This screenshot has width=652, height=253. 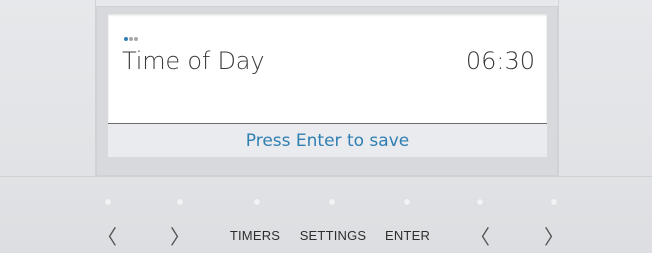 I want to click on left-next-button: 〉, so click(x=180, y=235).